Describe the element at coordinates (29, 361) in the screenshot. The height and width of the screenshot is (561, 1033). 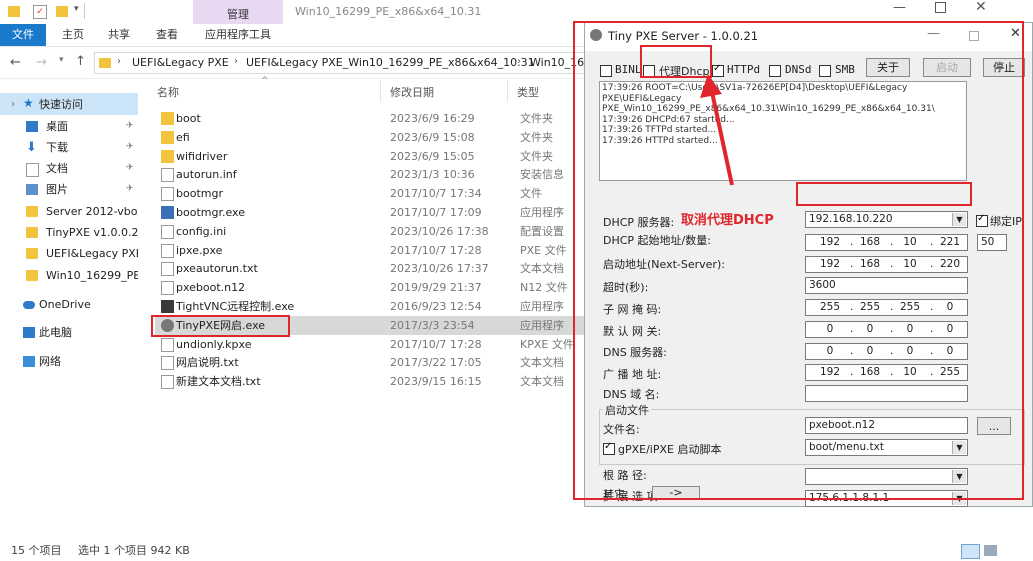
I see `network-icon` at that location.